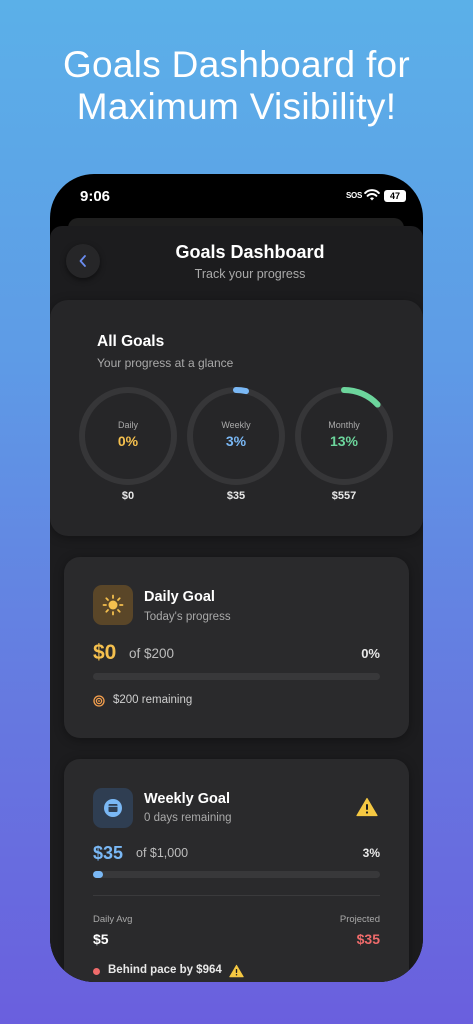 The image size is (473, 1024). Describe the element at coordinates (368, 939) in the screenshot. I see `projected-value: $35` at that location.